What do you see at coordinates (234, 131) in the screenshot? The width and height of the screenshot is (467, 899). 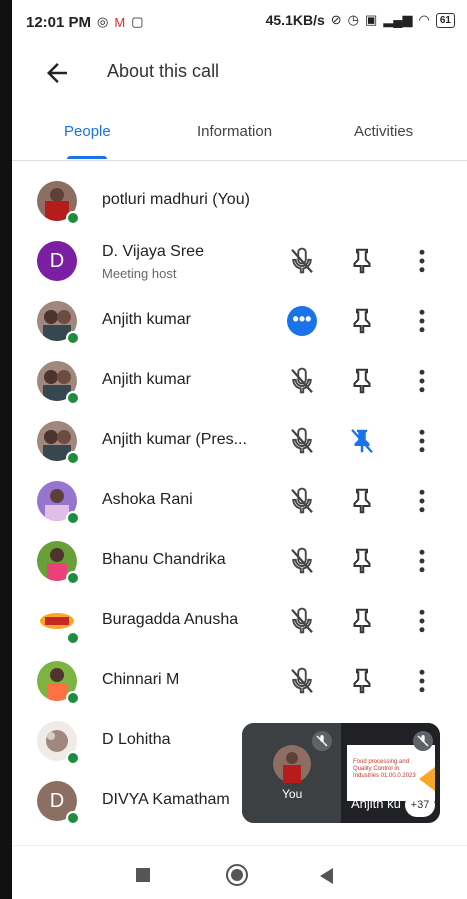 I see `tab-information: Information` at bounding box center [234, 131].